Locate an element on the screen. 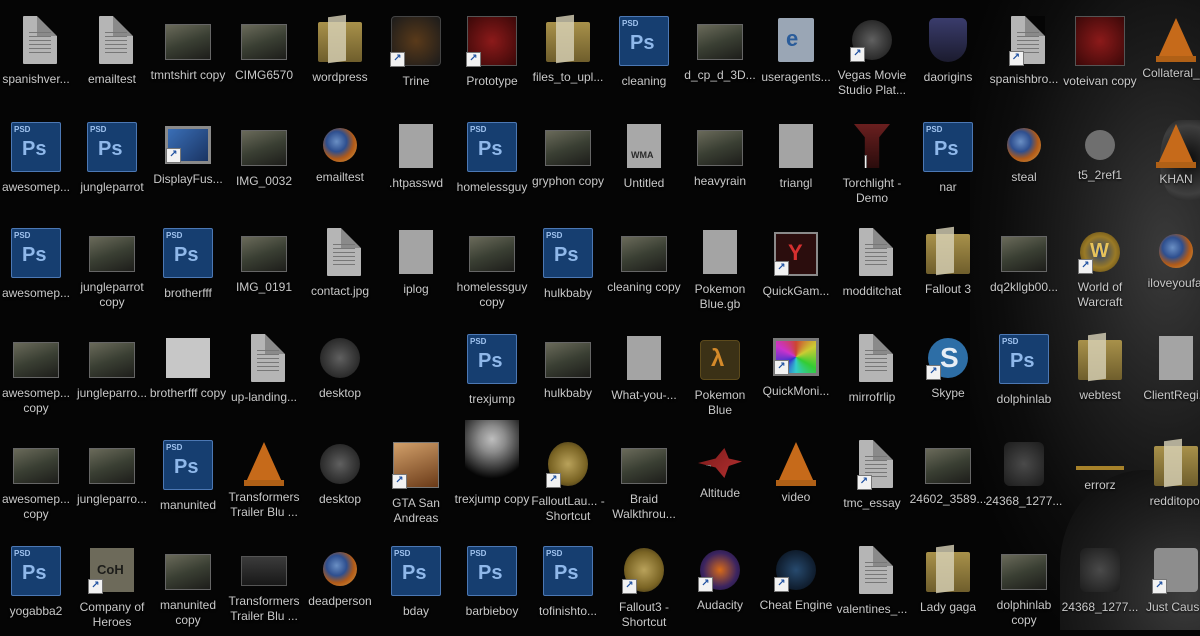 Image resolution: width=1200 pixels, height=636 pixels. desktop-icon: ↗ Prototype is located at coordinates (492, 54).